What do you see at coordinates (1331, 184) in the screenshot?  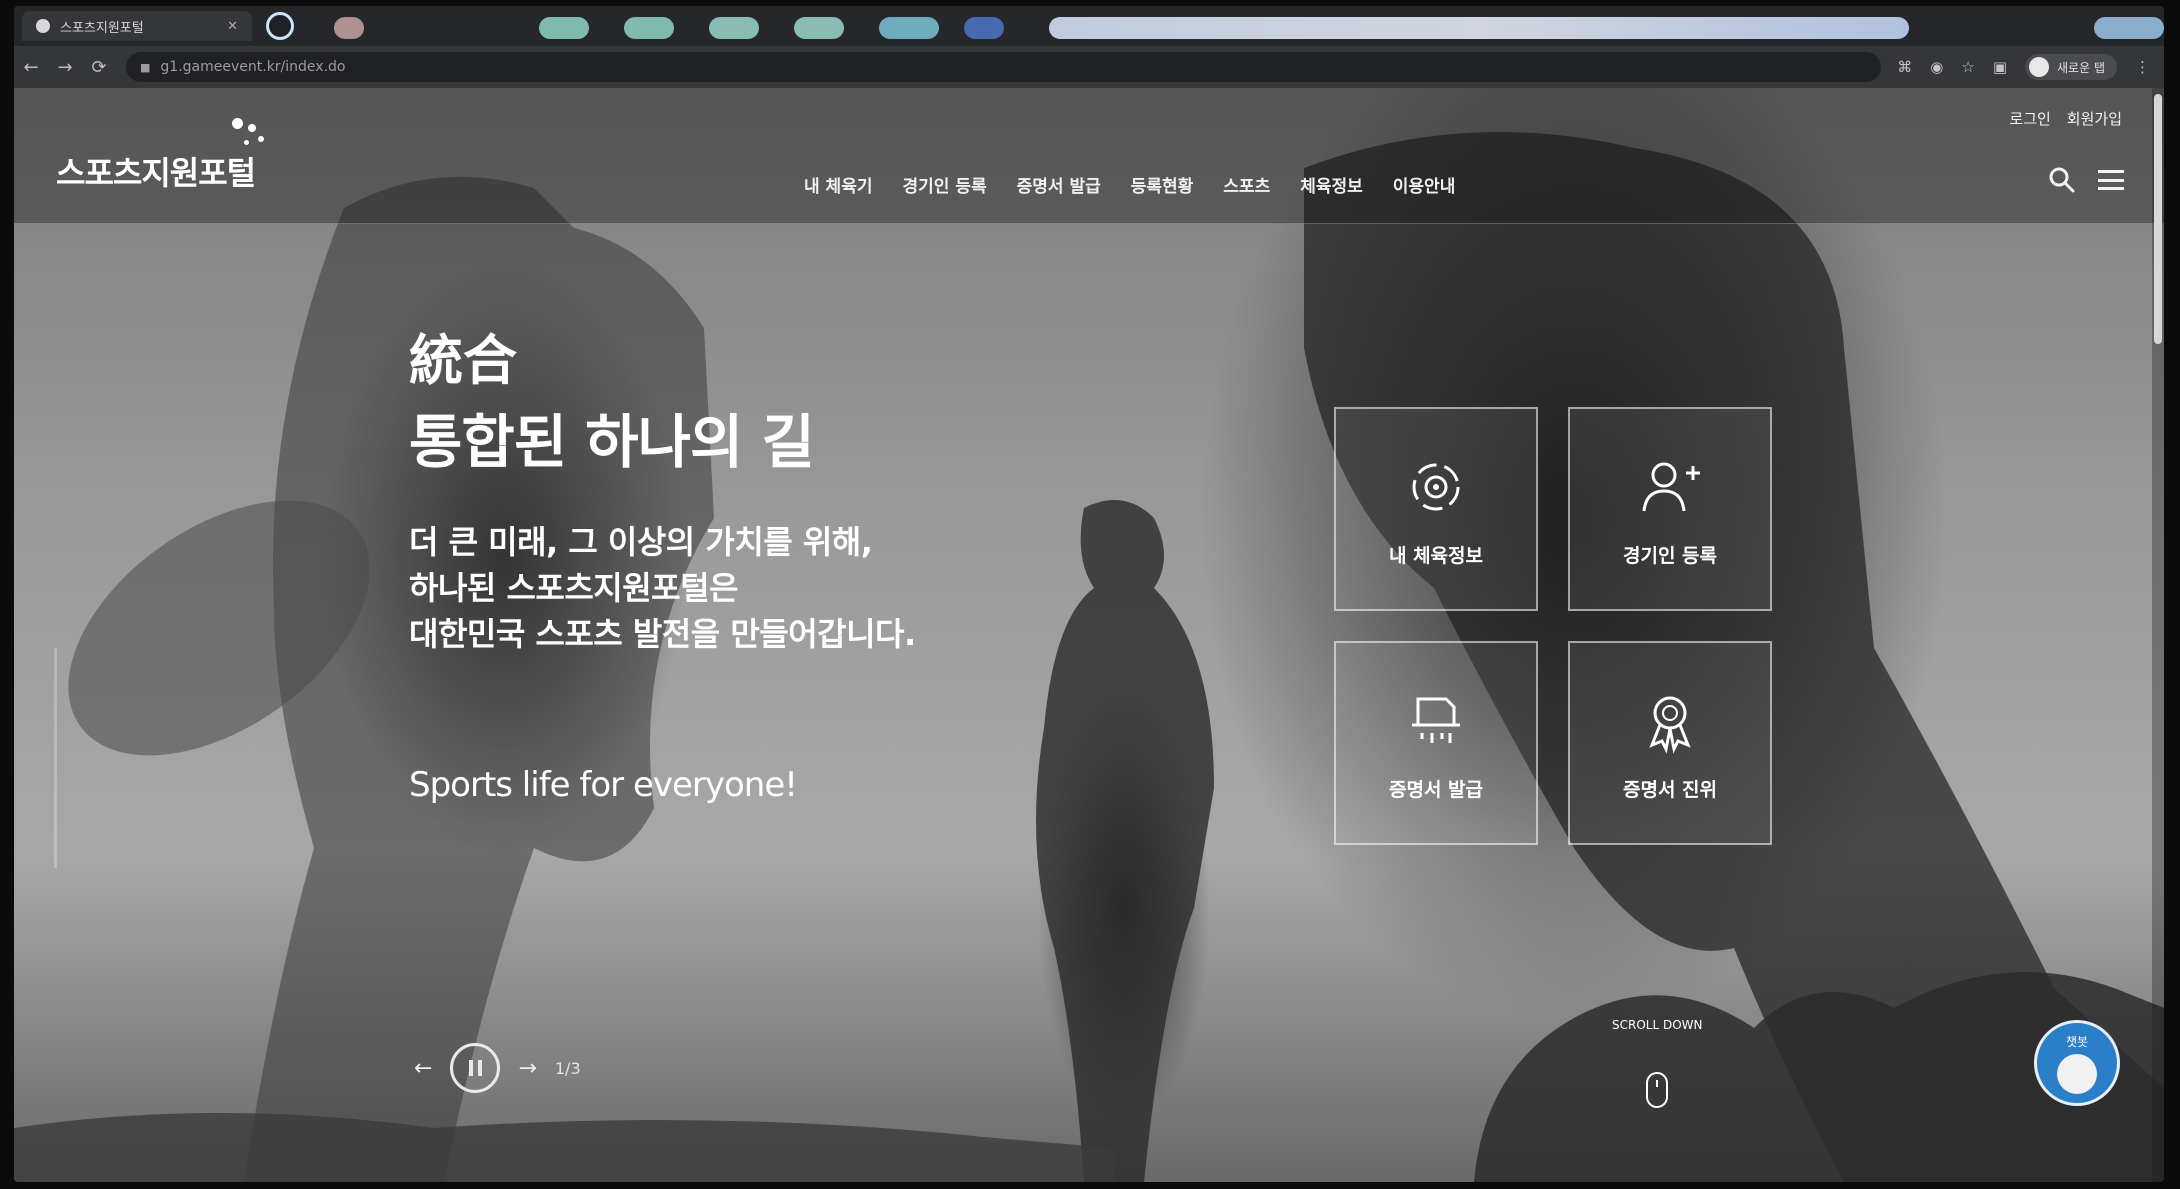 I see `nav-item-sports-info: 체육정보` at bounding box center [1331, 184].